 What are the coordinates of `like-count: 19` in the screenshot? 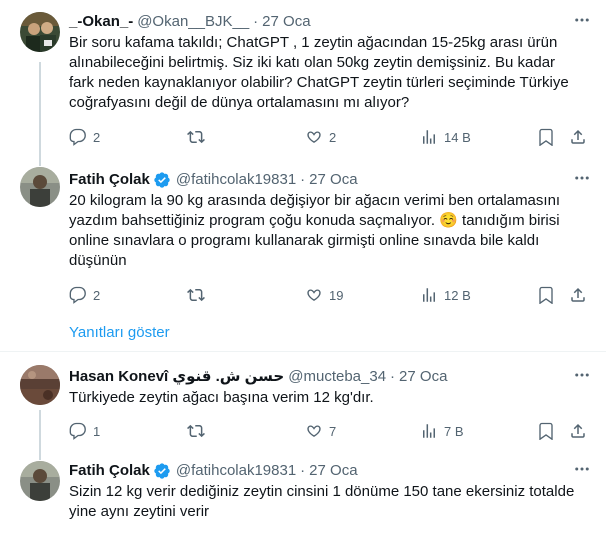 It's located at (336, 295).